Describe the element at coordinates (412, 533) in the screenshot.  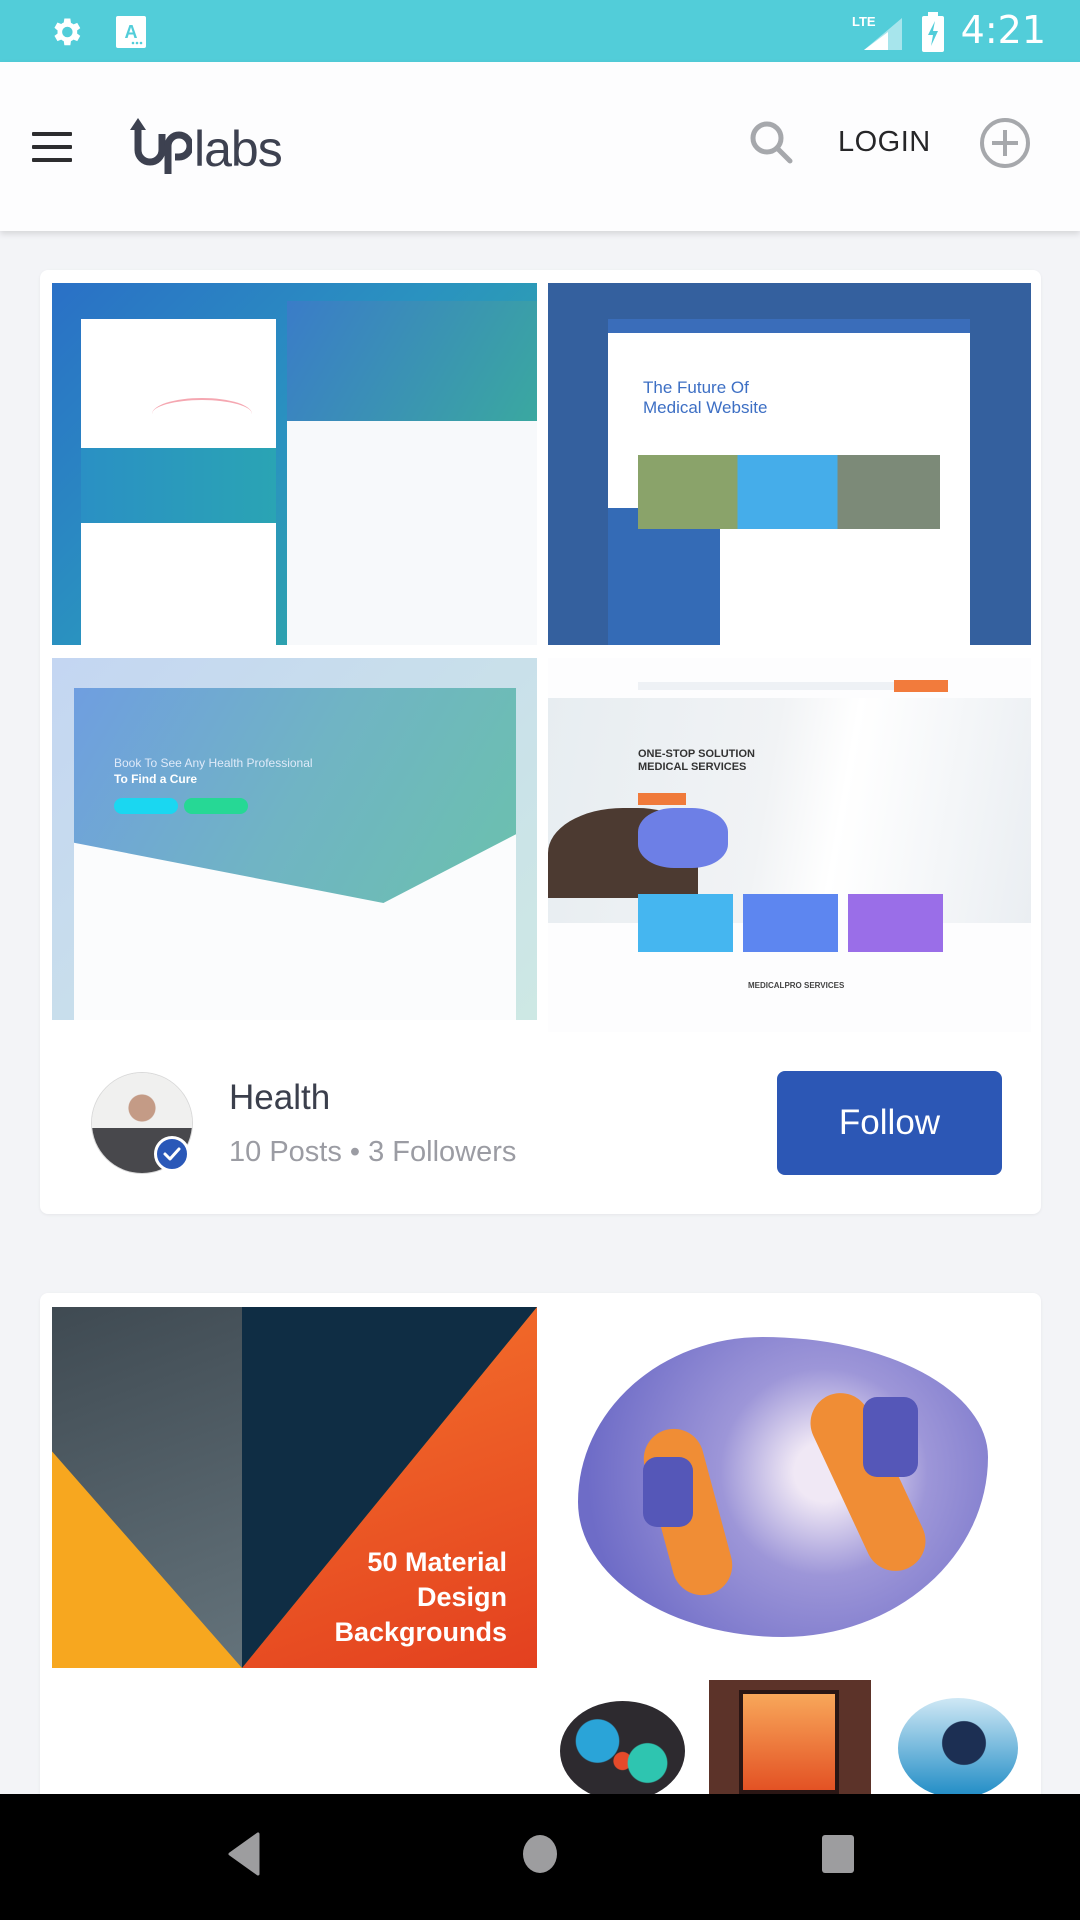
I see `mock-body` at that location.